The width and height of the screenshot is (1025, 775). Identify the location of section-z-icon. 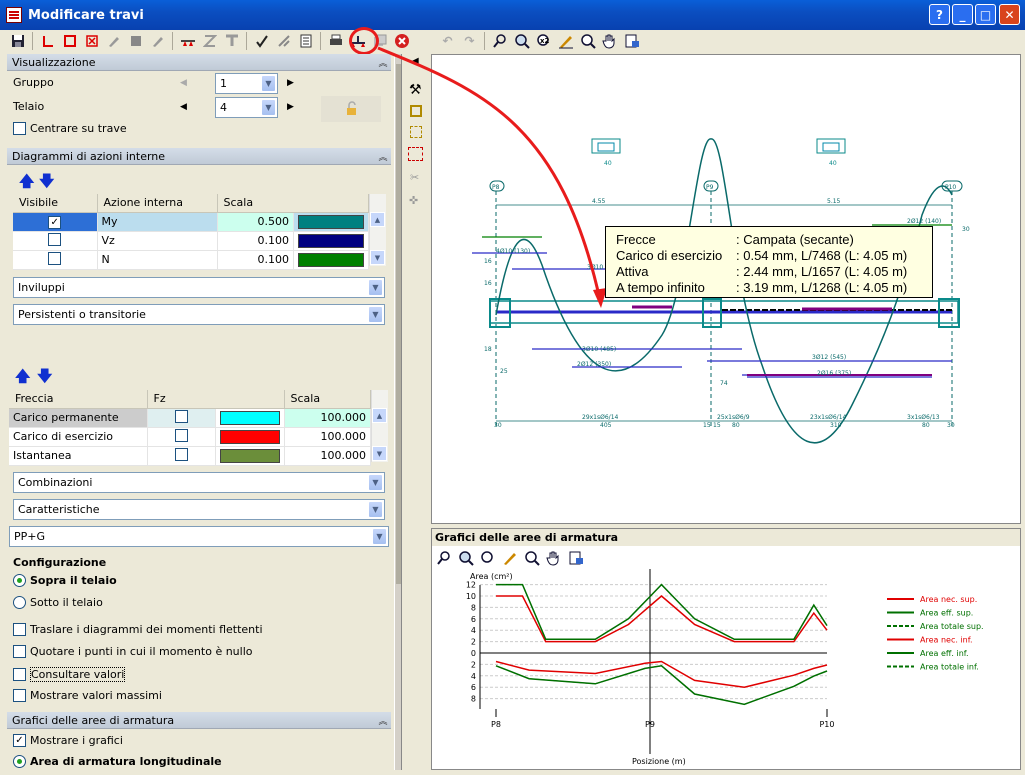
(209, 41).